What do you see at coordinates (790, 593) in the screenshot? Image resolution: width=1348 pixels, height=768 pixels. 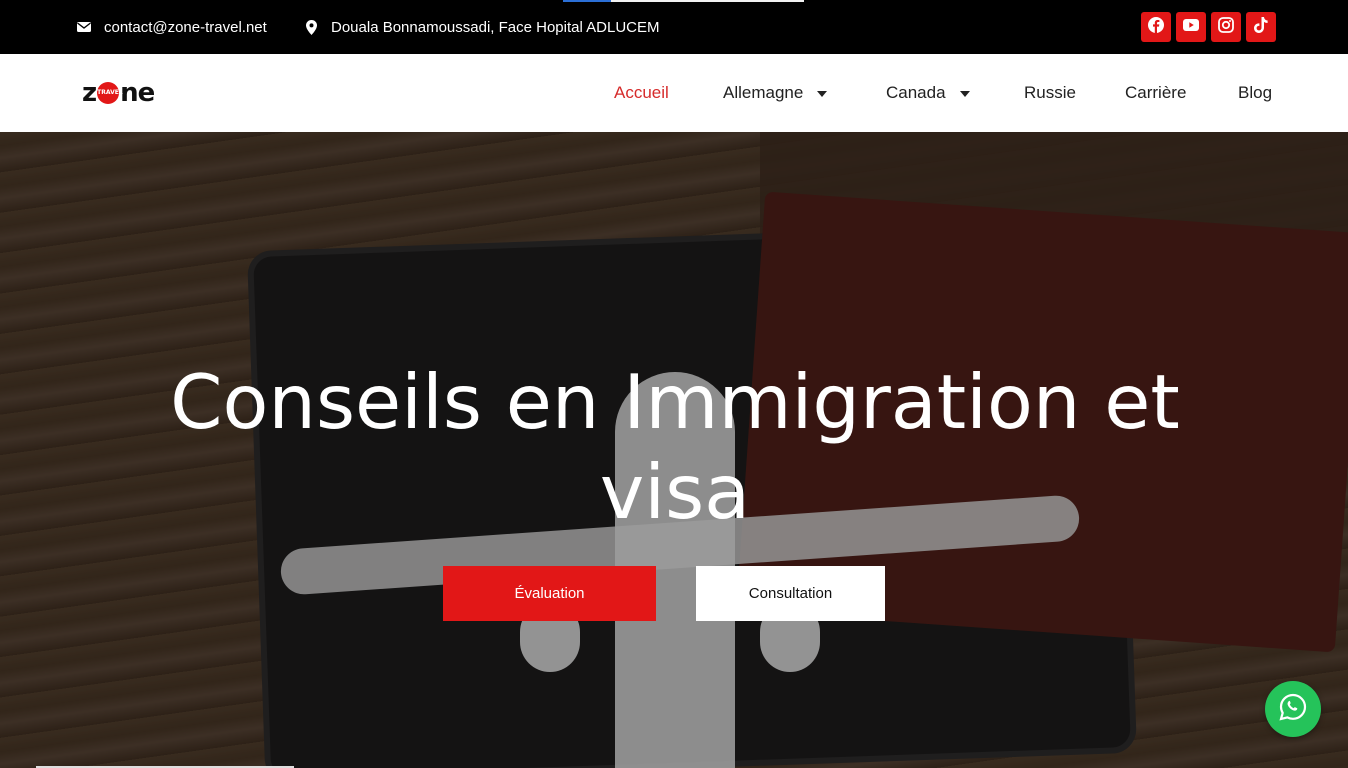 I see `consultation-button: Consultation` at bounding box center [790, 593].